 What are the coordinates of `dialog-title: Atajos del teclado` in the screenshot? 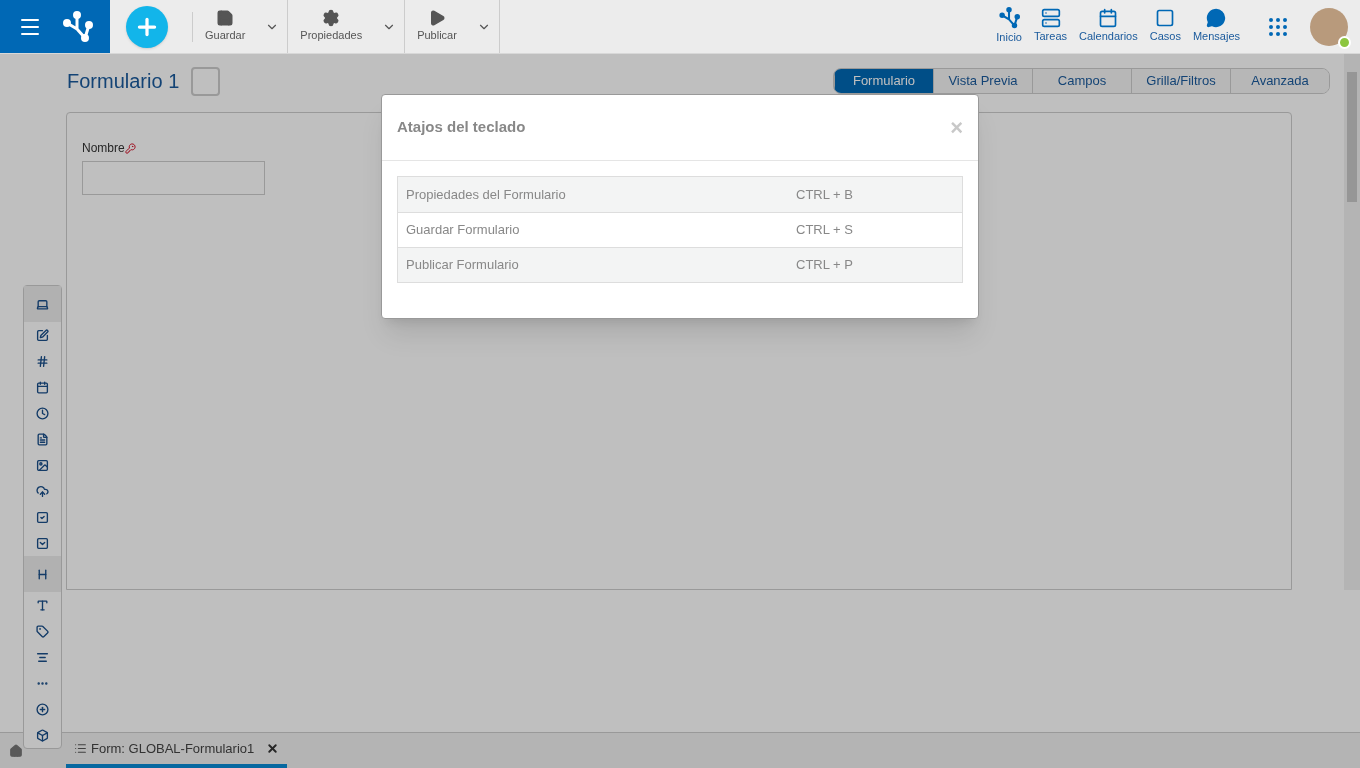 It's located at (461, 127).